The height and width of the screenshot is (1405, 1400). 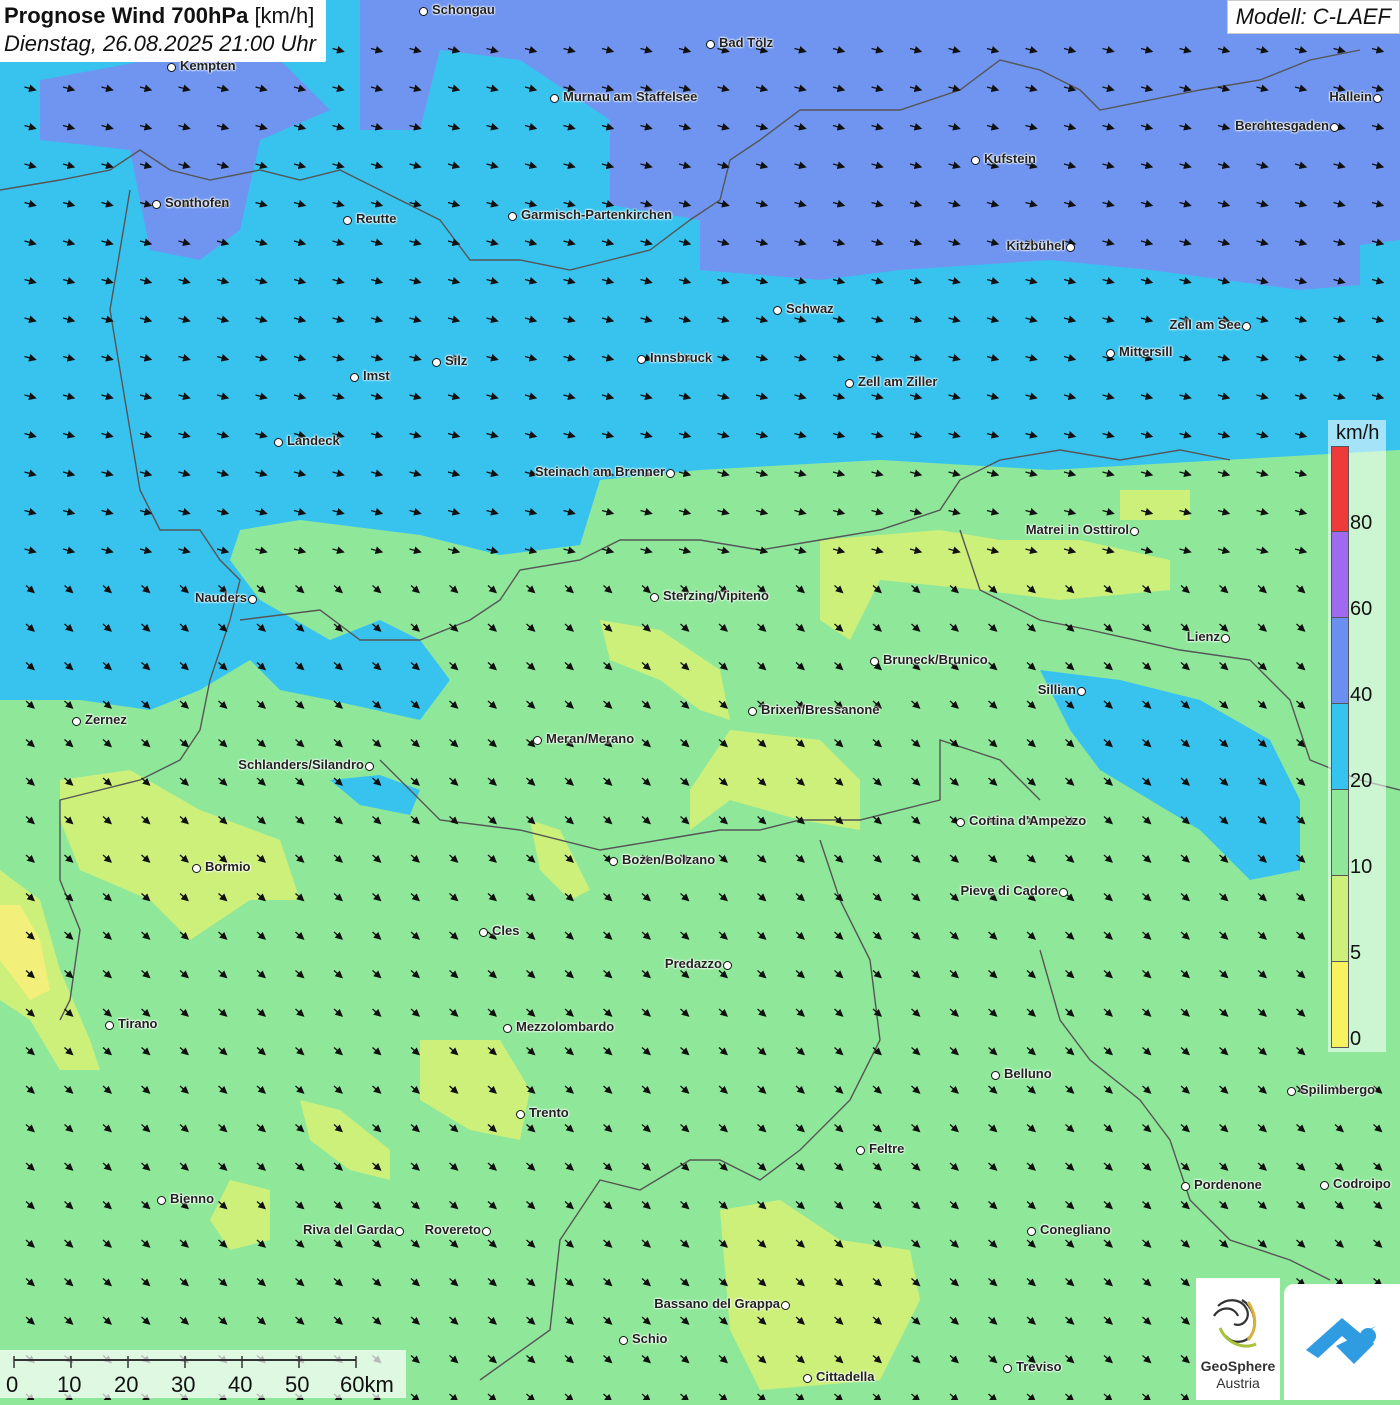 I want to click on city-label: Matrei in Osttirol, so click(x=1077, y=529).